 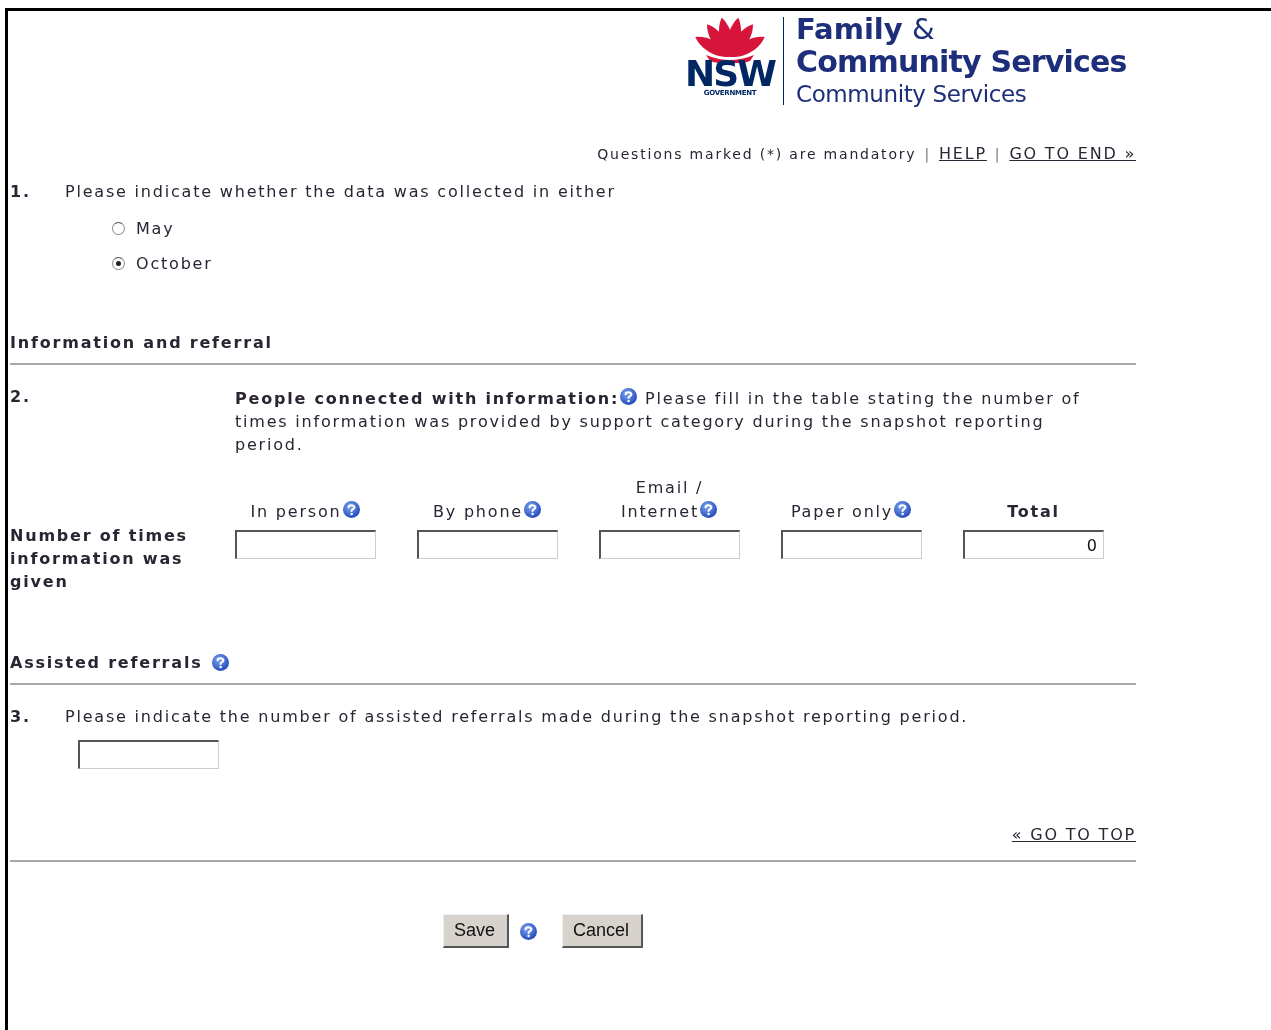 I want to click on column-header: Paper only, so click(x=842, y=511).